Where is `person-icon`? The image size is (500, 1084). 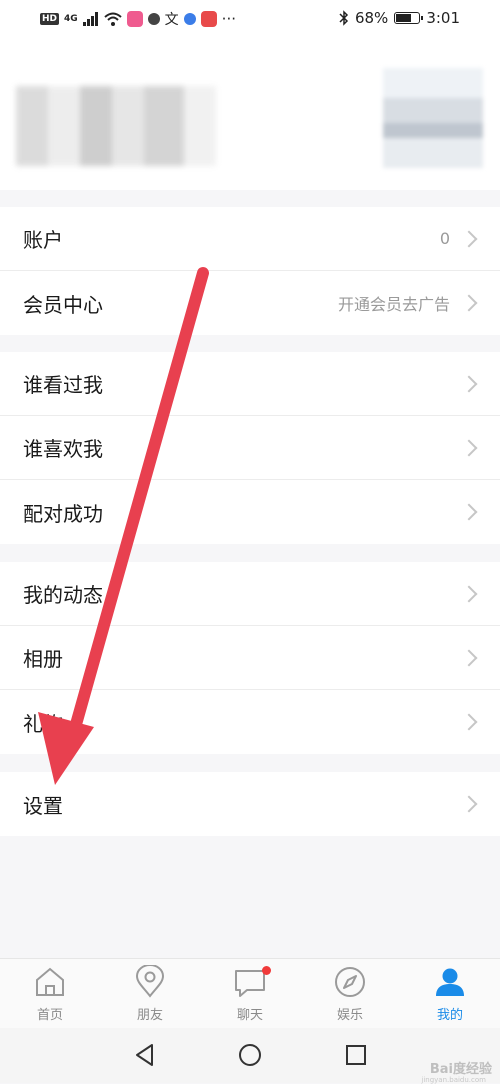
person-icon is located at coordinates (450, 982).